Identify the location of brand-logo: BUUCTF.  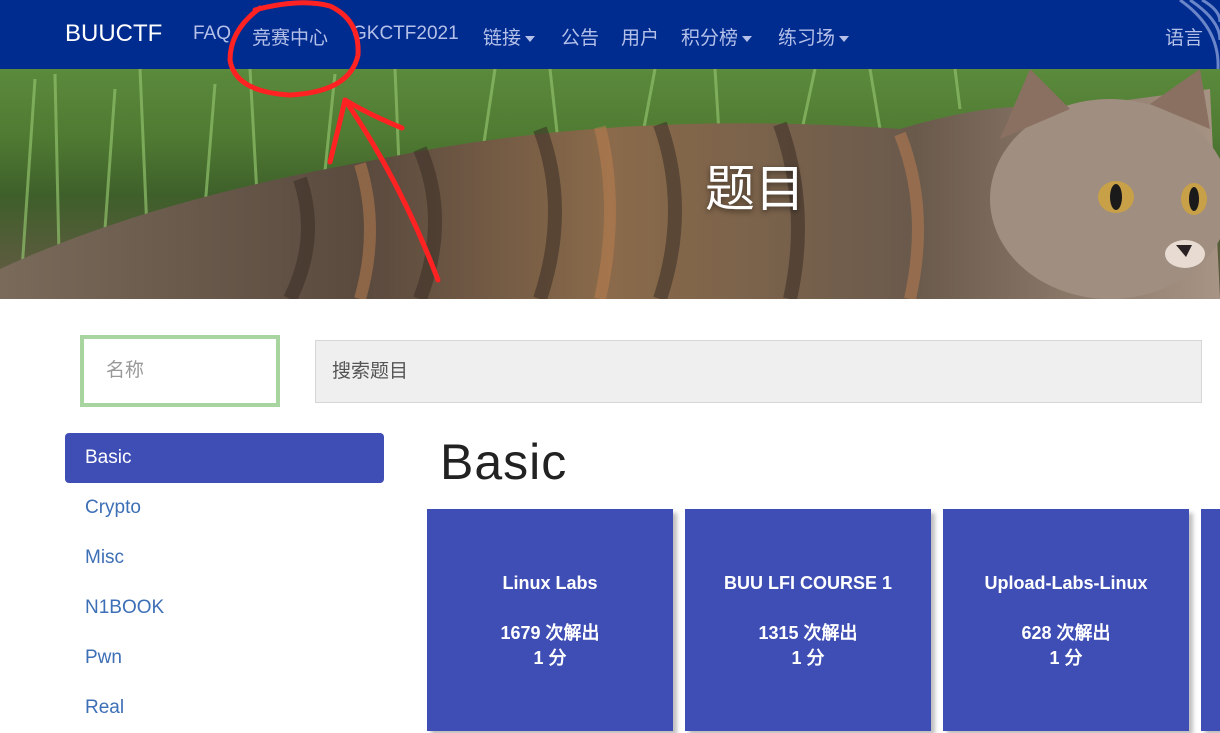
(113, 34).